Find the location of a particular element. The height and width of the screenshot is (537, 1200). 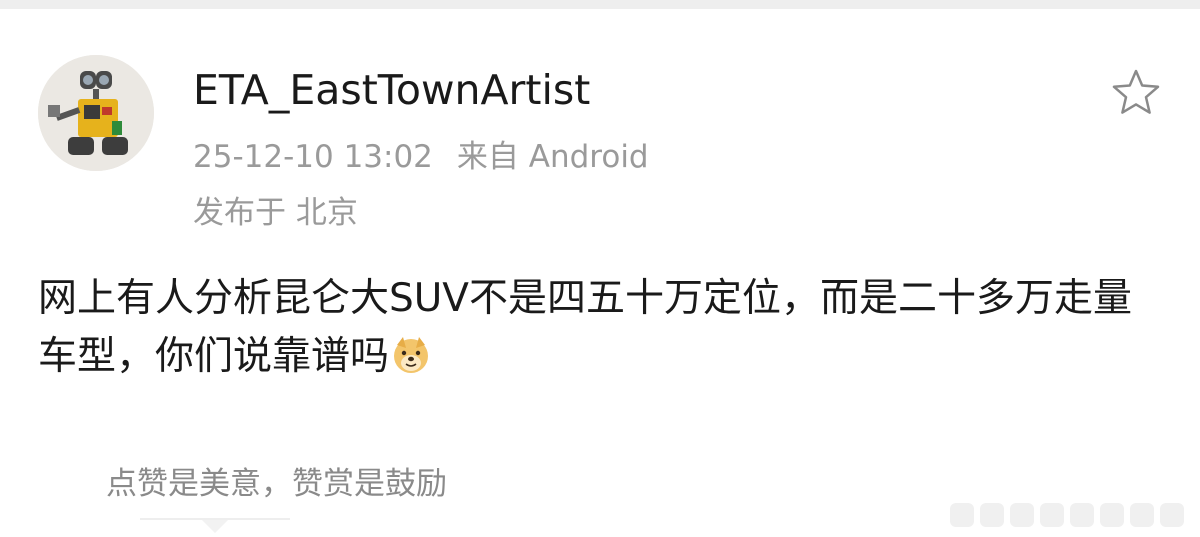

reward-prompt: 点赞是美意，赞赏是鼓励 is located at coordinates (276, 484).